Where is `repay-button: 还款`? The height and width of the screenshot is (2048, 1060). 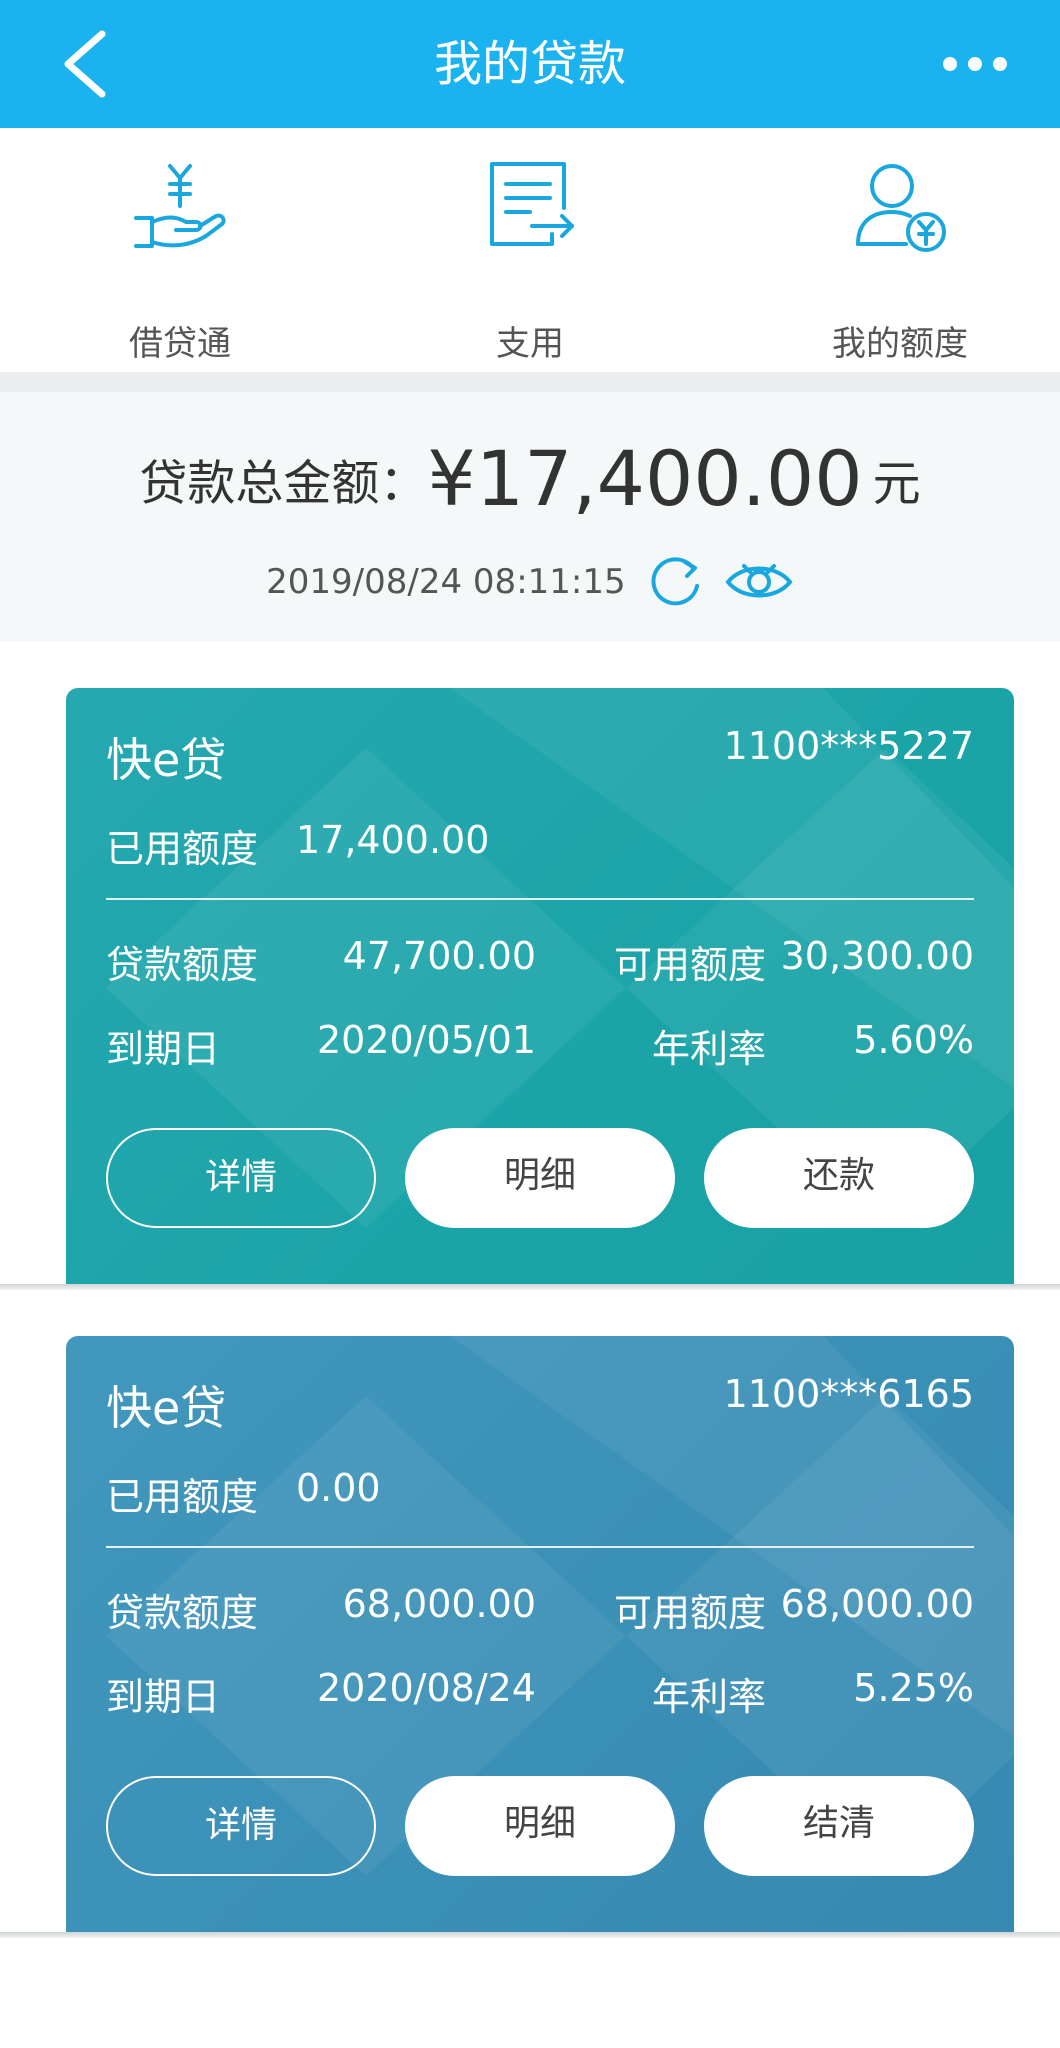
repay-button: 还款 is located at coordinates (839, 1178).